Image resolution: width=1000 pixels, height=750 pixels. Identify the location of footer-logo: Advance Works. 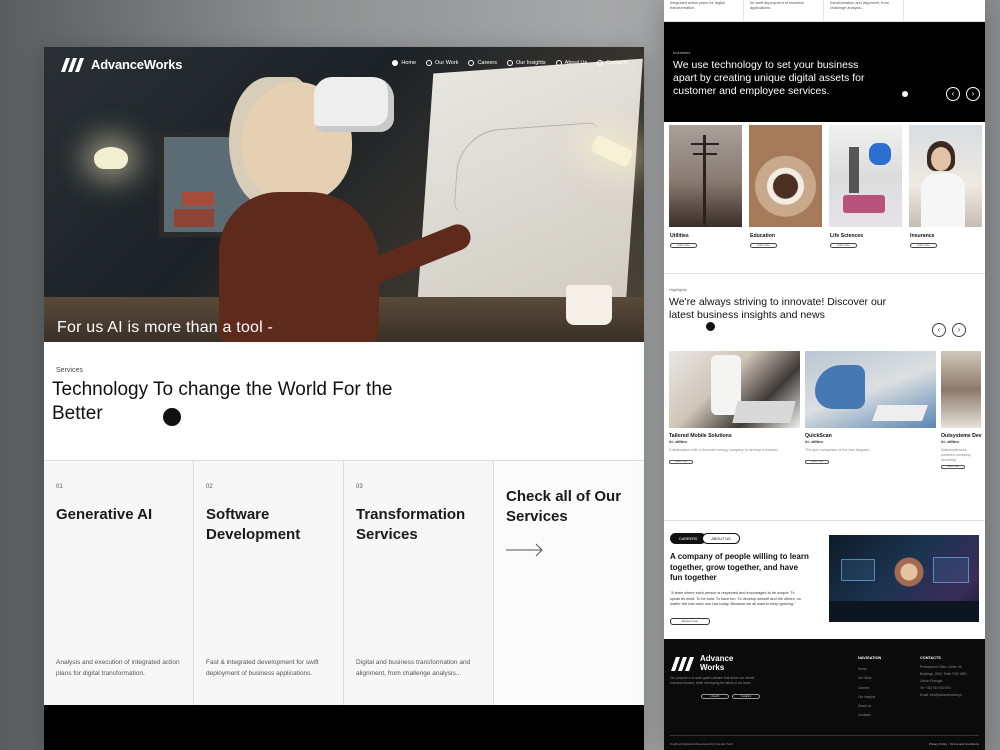
(705, 663).